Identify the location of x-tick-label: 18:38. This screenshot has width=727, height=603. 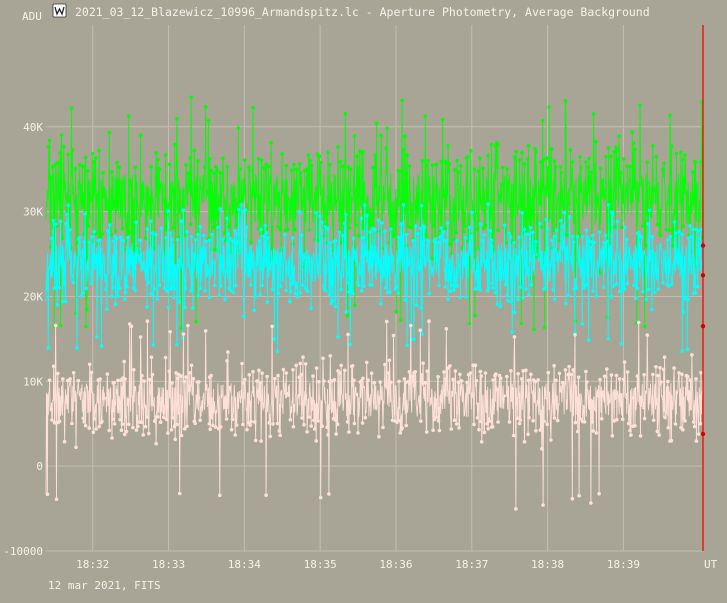
(547, 564).